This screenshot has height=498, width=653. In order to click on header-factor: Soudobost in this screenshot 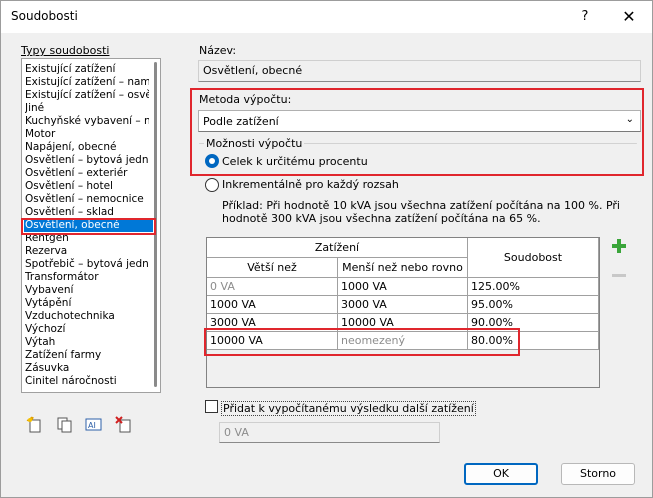, I will do `click(533, 258)`.